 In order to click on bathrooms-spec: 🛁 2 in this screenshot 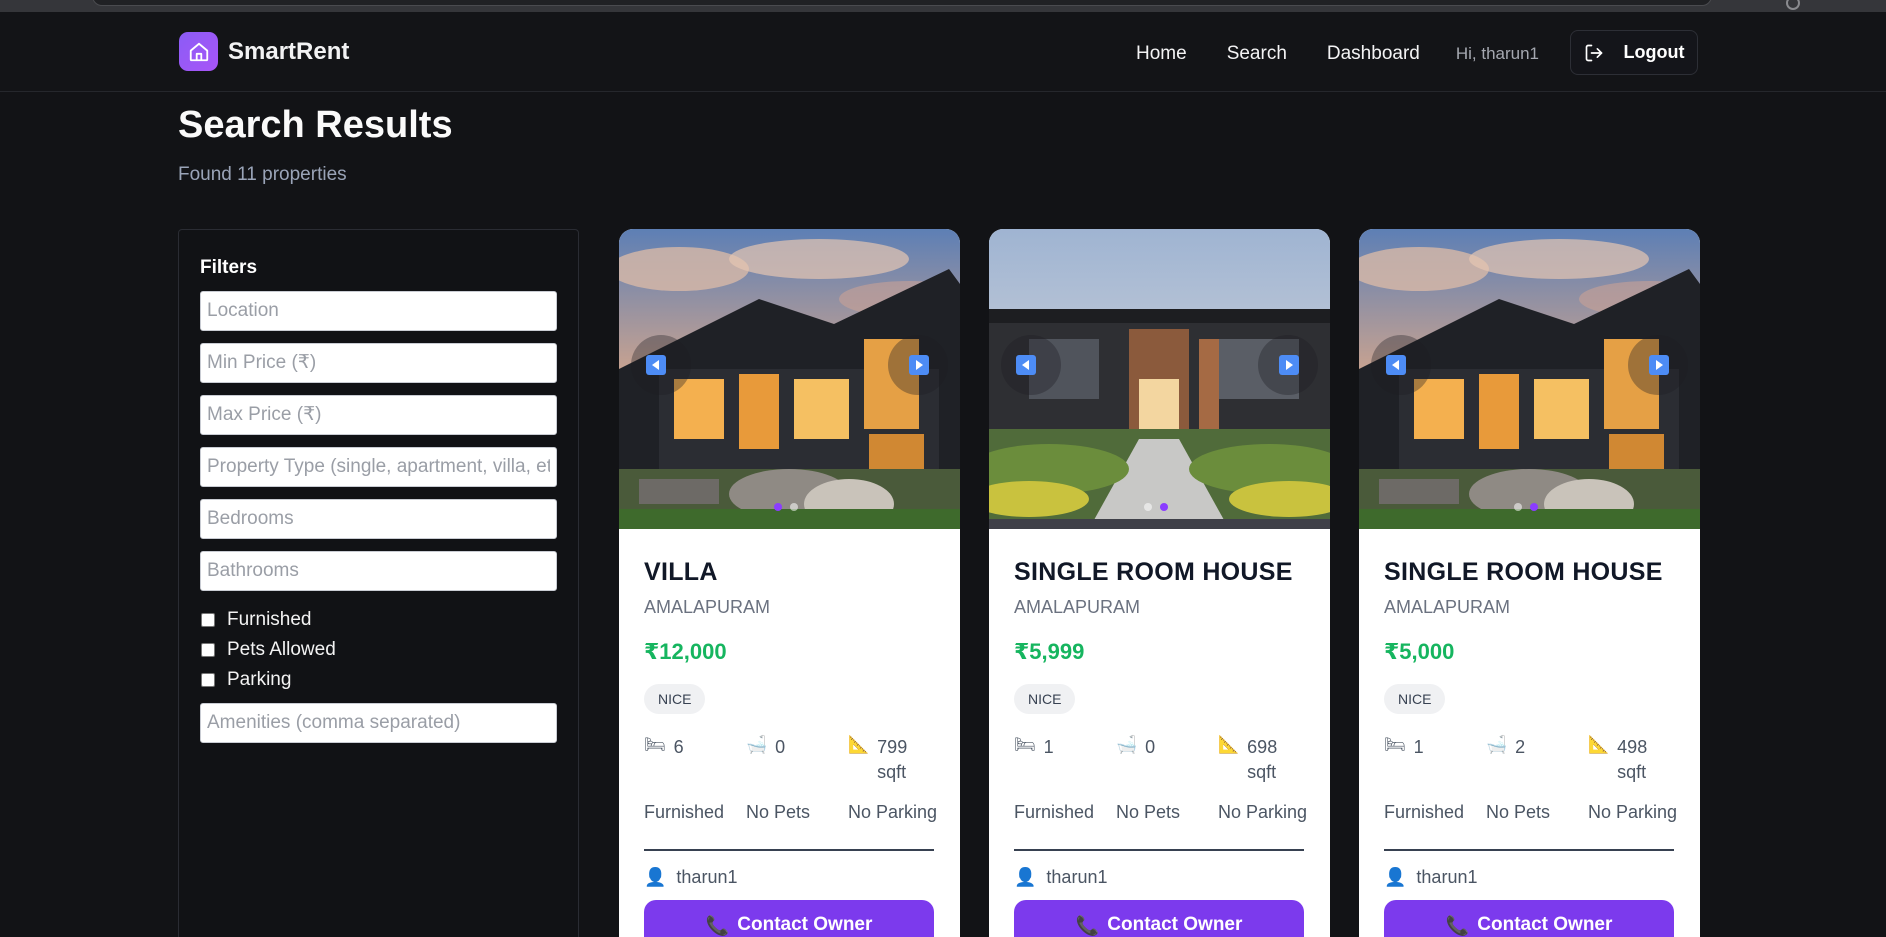, I will do `click(1505, 747)`.